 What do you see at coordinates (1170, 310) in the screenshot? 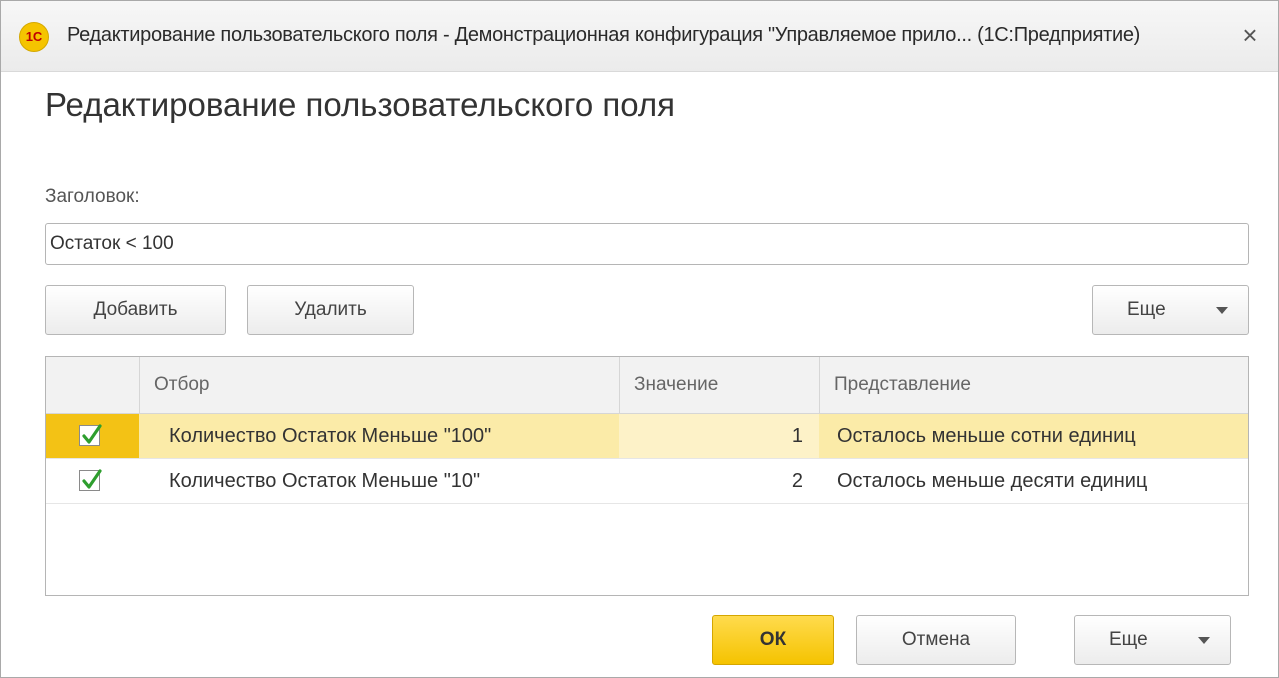
I see `more-menu-button: Еще` at bounding box center [1170, 310].